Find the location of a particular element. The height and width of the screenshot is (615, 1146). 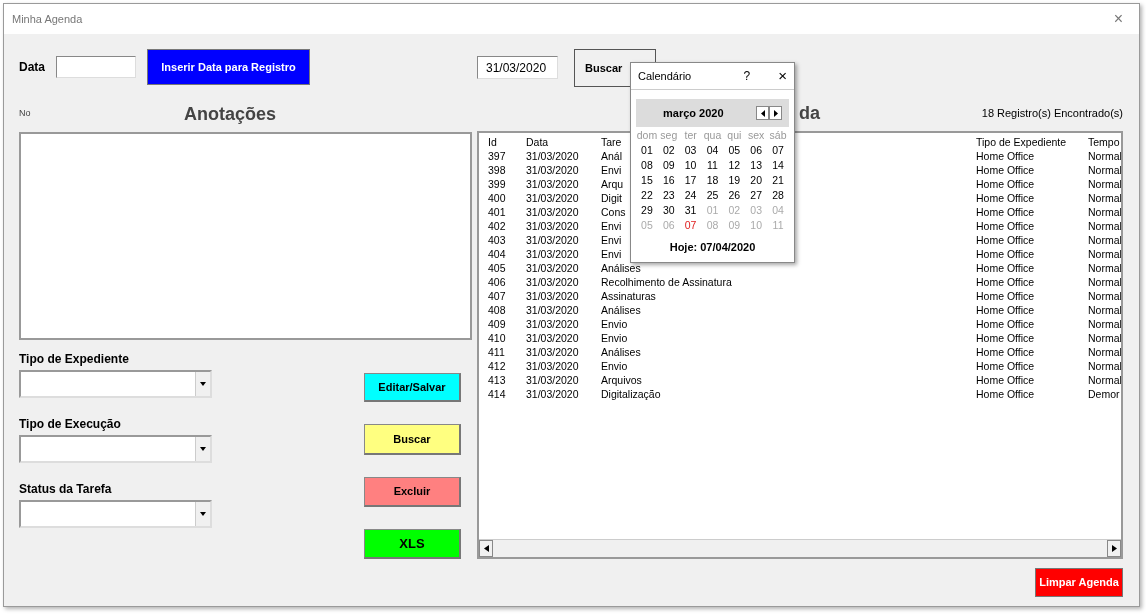

calendar-day: 11 is located at coordinates (712, 165).